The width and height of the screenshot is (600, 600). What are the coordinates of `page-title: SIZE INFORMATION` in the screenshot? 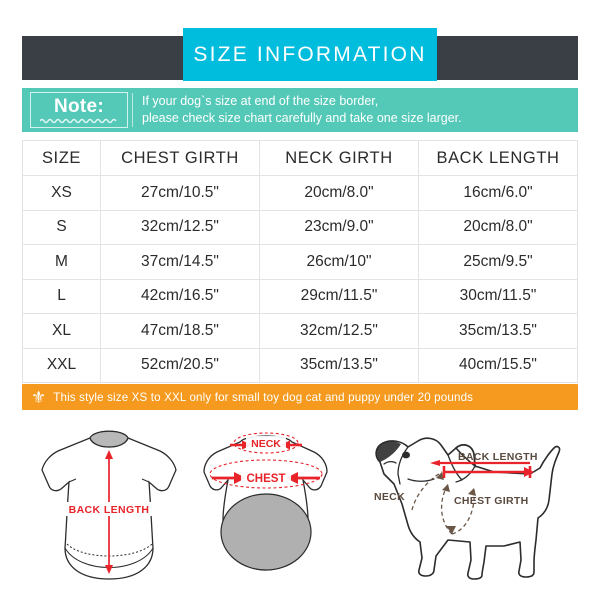 It's located at (310, 54).